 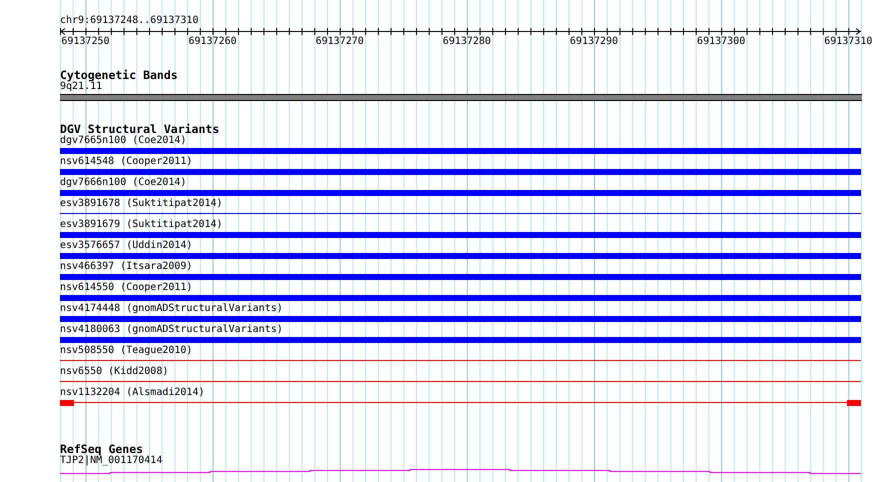 I want to click on tick-label: 69137260, so click(x=212, y=41).